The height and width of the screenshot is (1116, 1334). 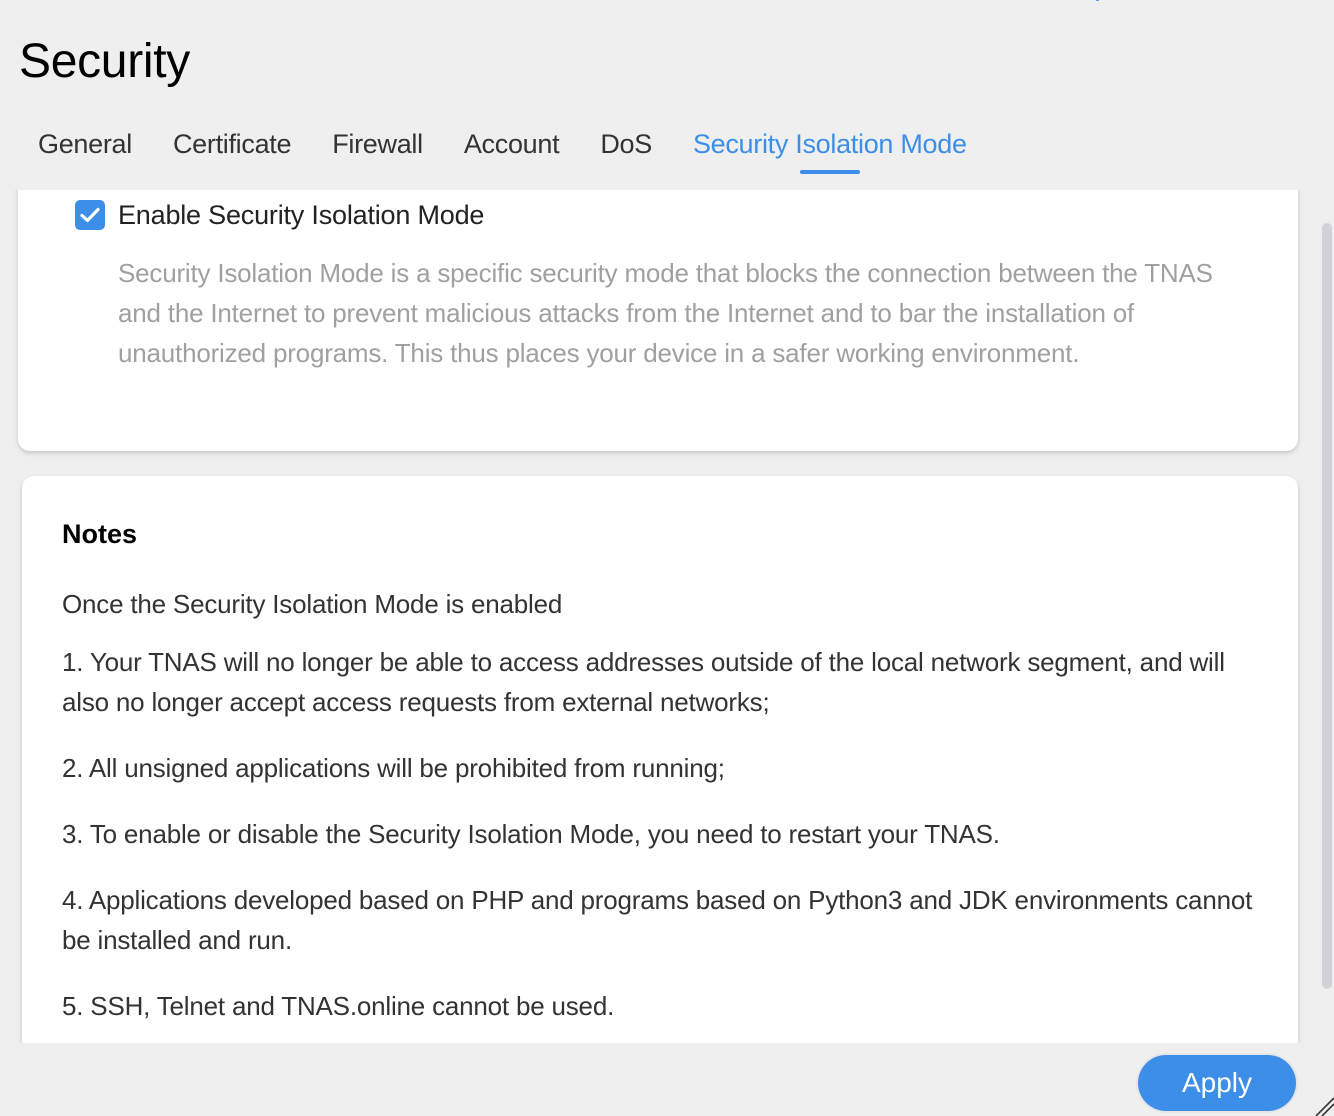 I want to click on vertical-scrollbar, so click(x=1327, y=597).